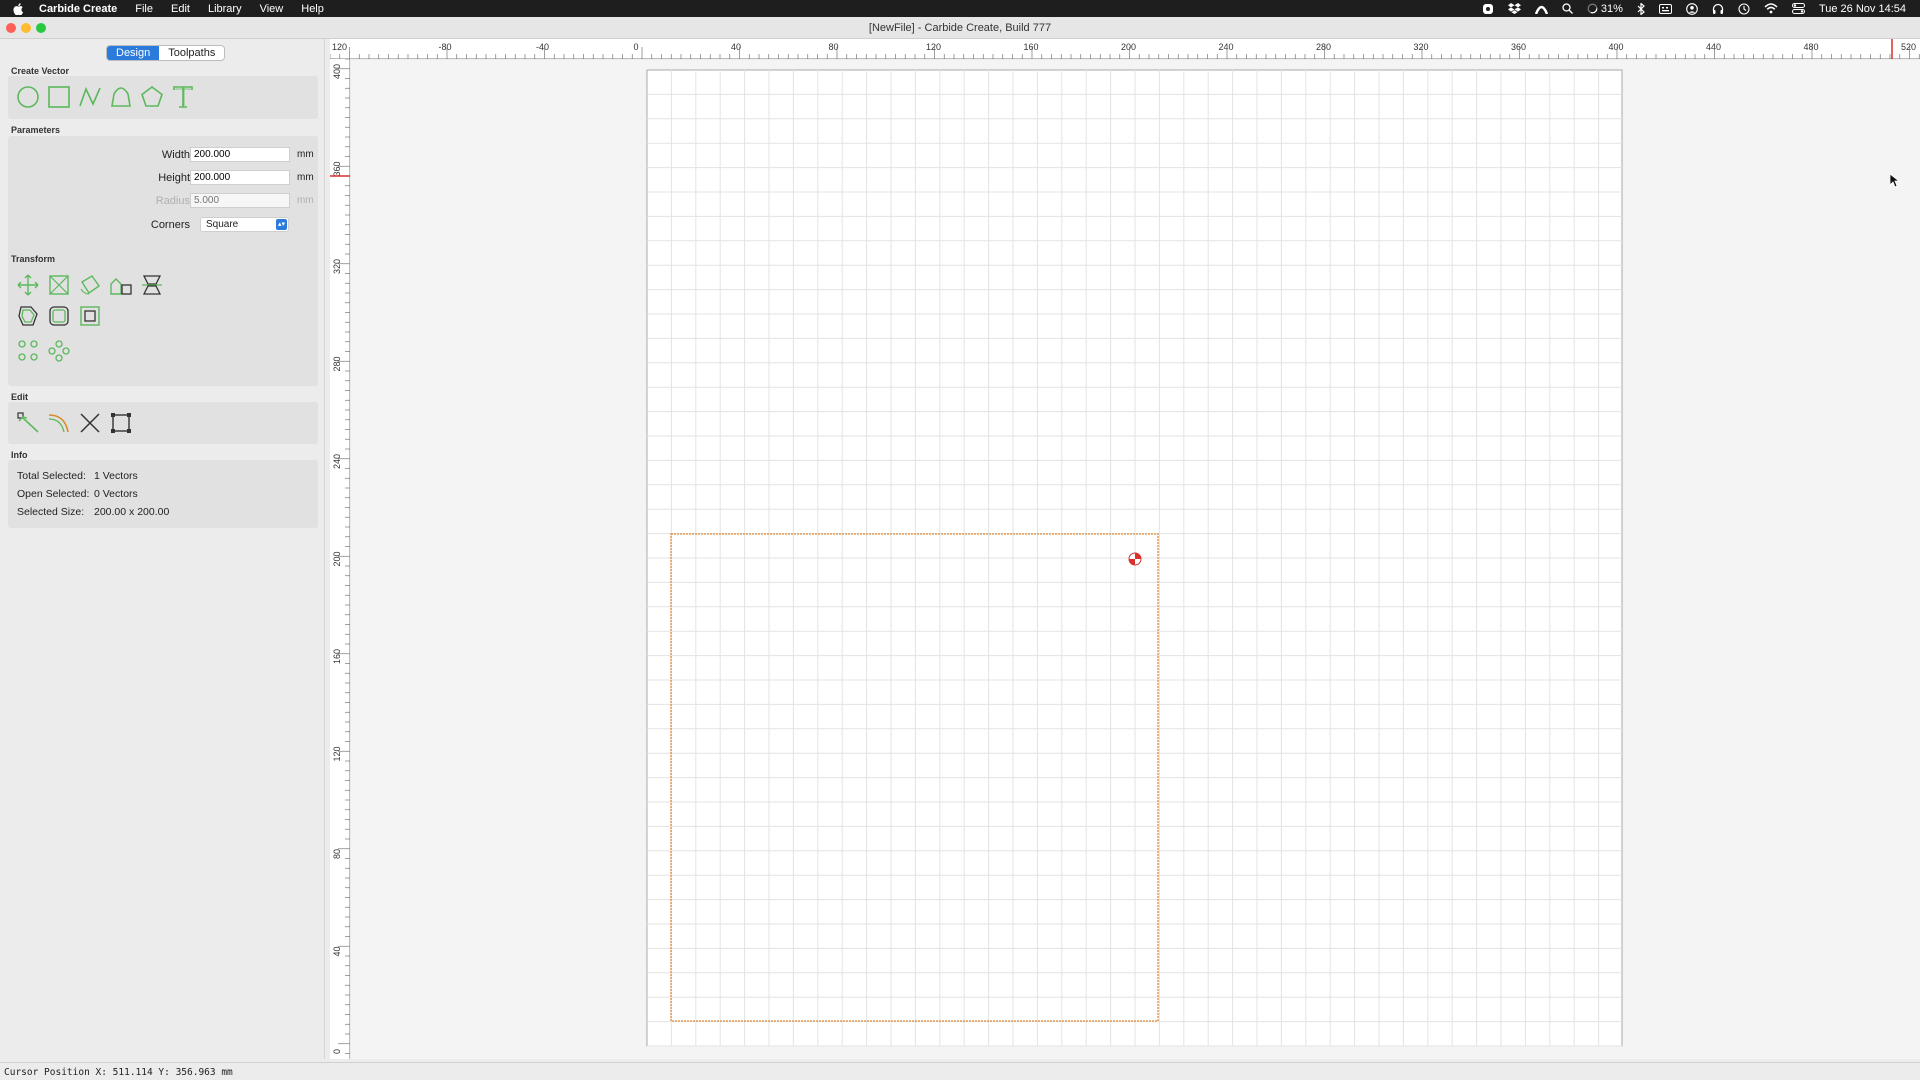  What do you see at coordinates (20, 8) in the screenshot?
I see `apple-icon` at bounding box center [20, 8].